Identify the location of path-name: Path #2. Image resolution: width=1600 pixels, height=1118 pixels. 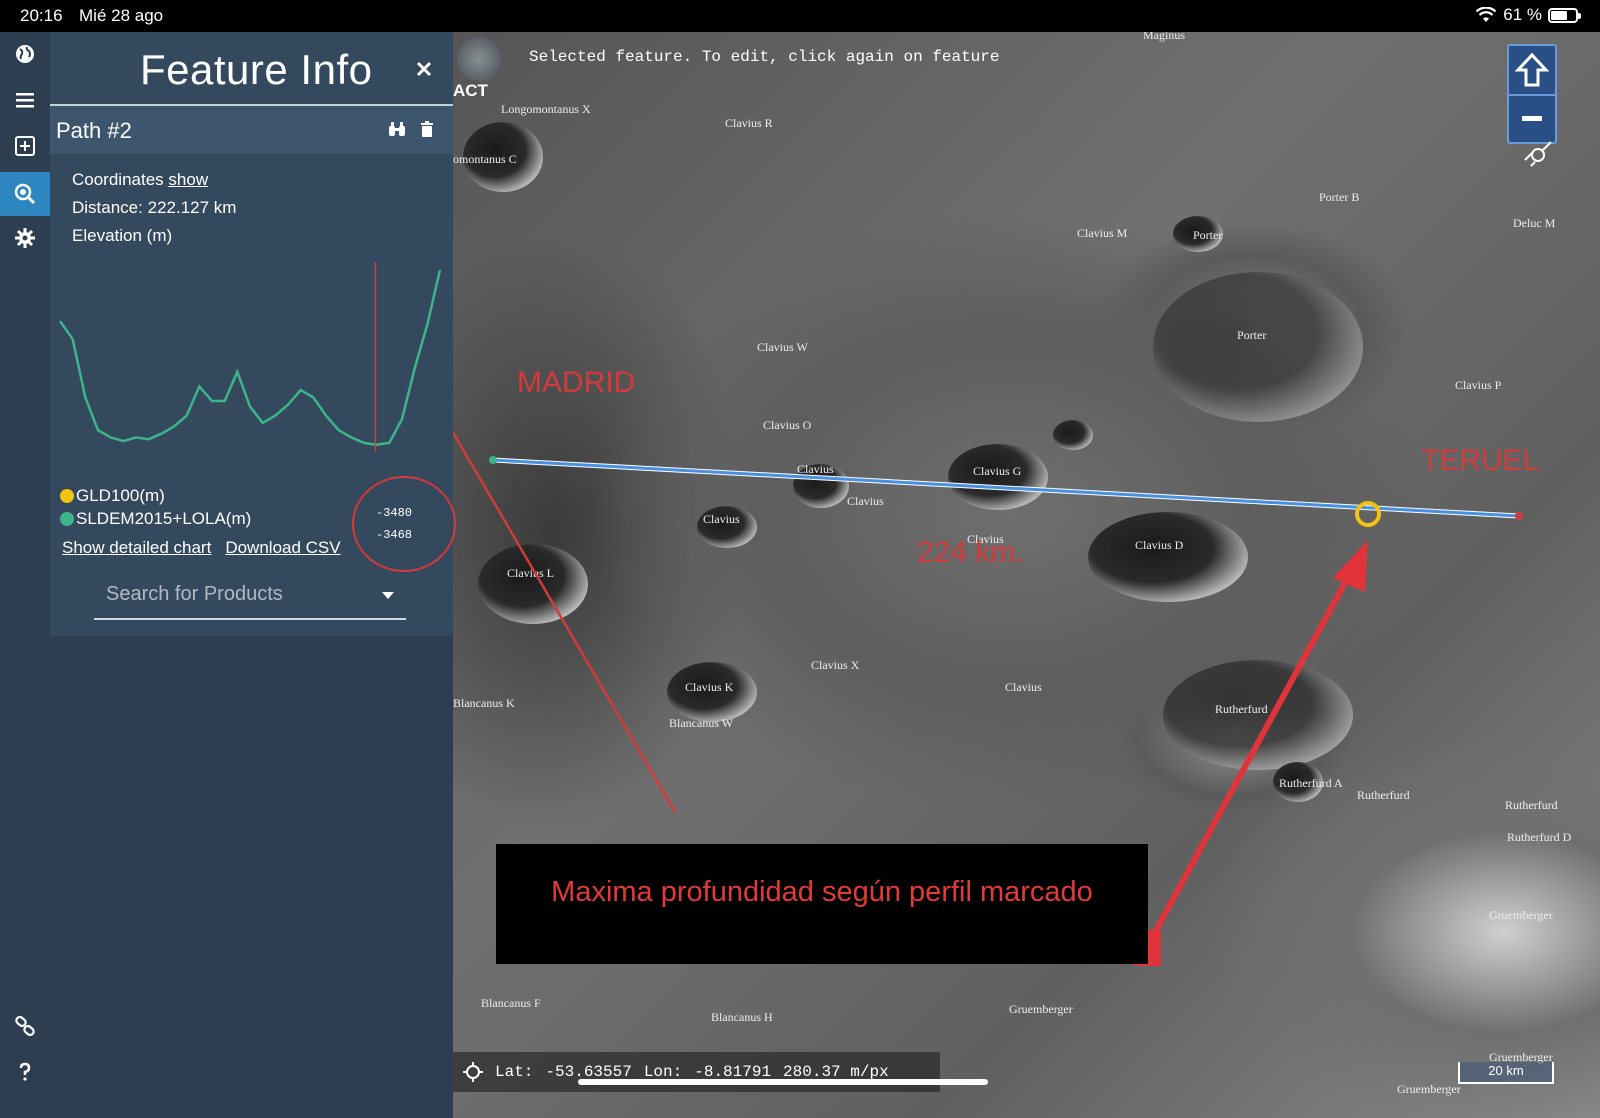
(94, 130).